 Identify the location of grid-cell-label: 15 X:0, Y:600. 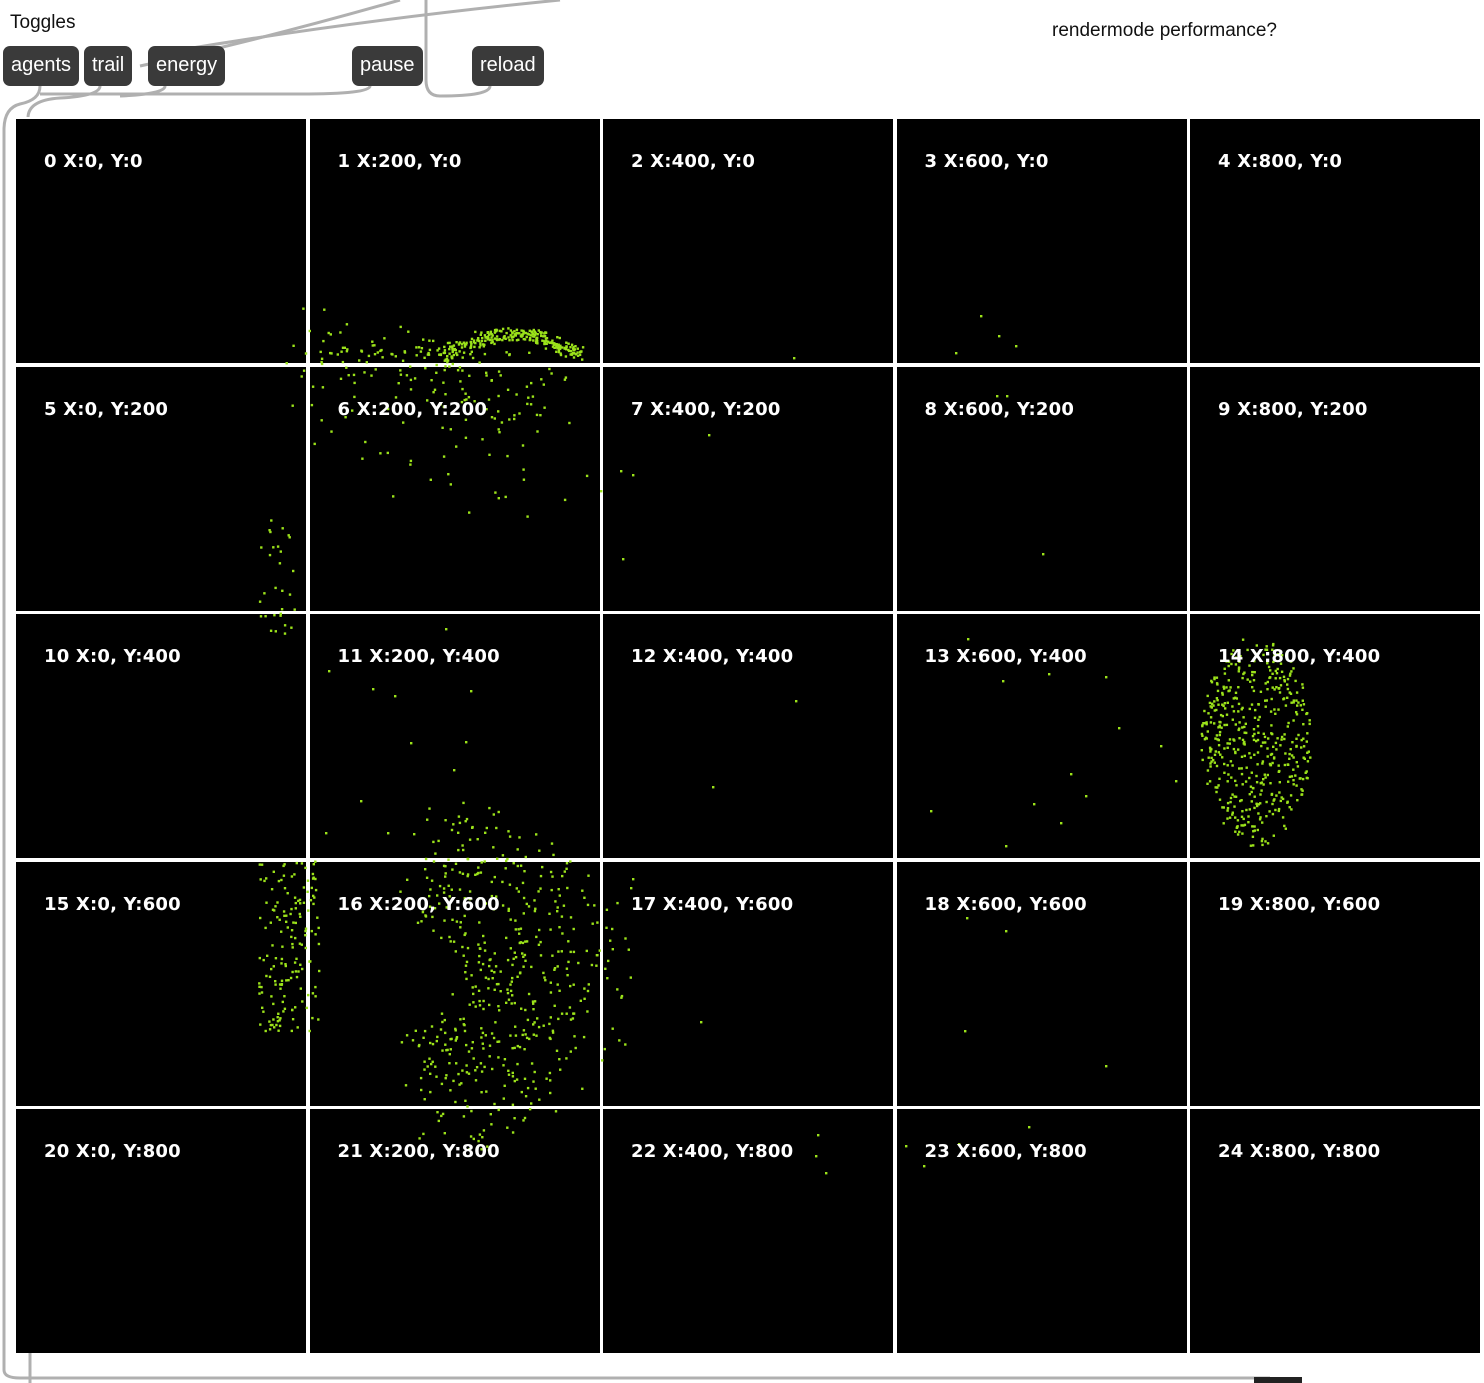
(112, 904).